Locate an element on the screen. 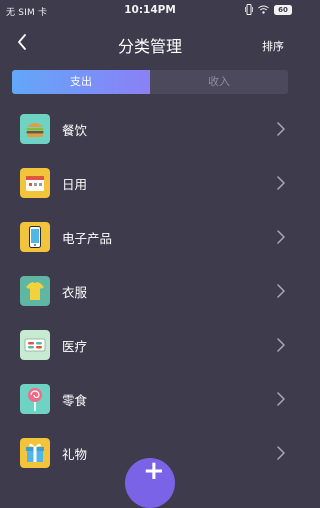 Image resolution: width=320 pixels, height=508 pixels. tab-expense: 支出 is located at coordinates (81, 82).